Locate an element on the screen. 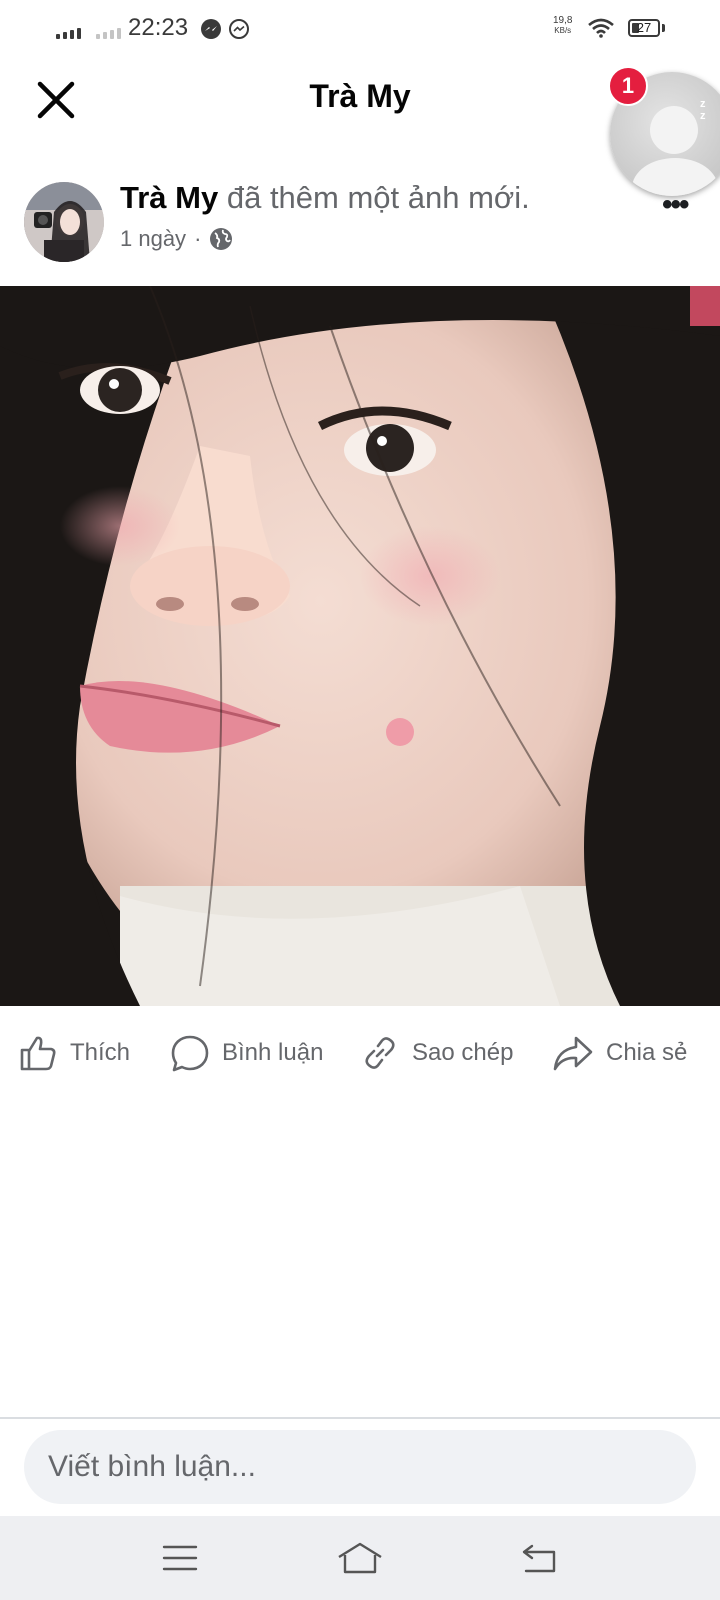 This screenshot has height=1600, width=720. post-time: 1 ngày is located at coordinates (153, 239).